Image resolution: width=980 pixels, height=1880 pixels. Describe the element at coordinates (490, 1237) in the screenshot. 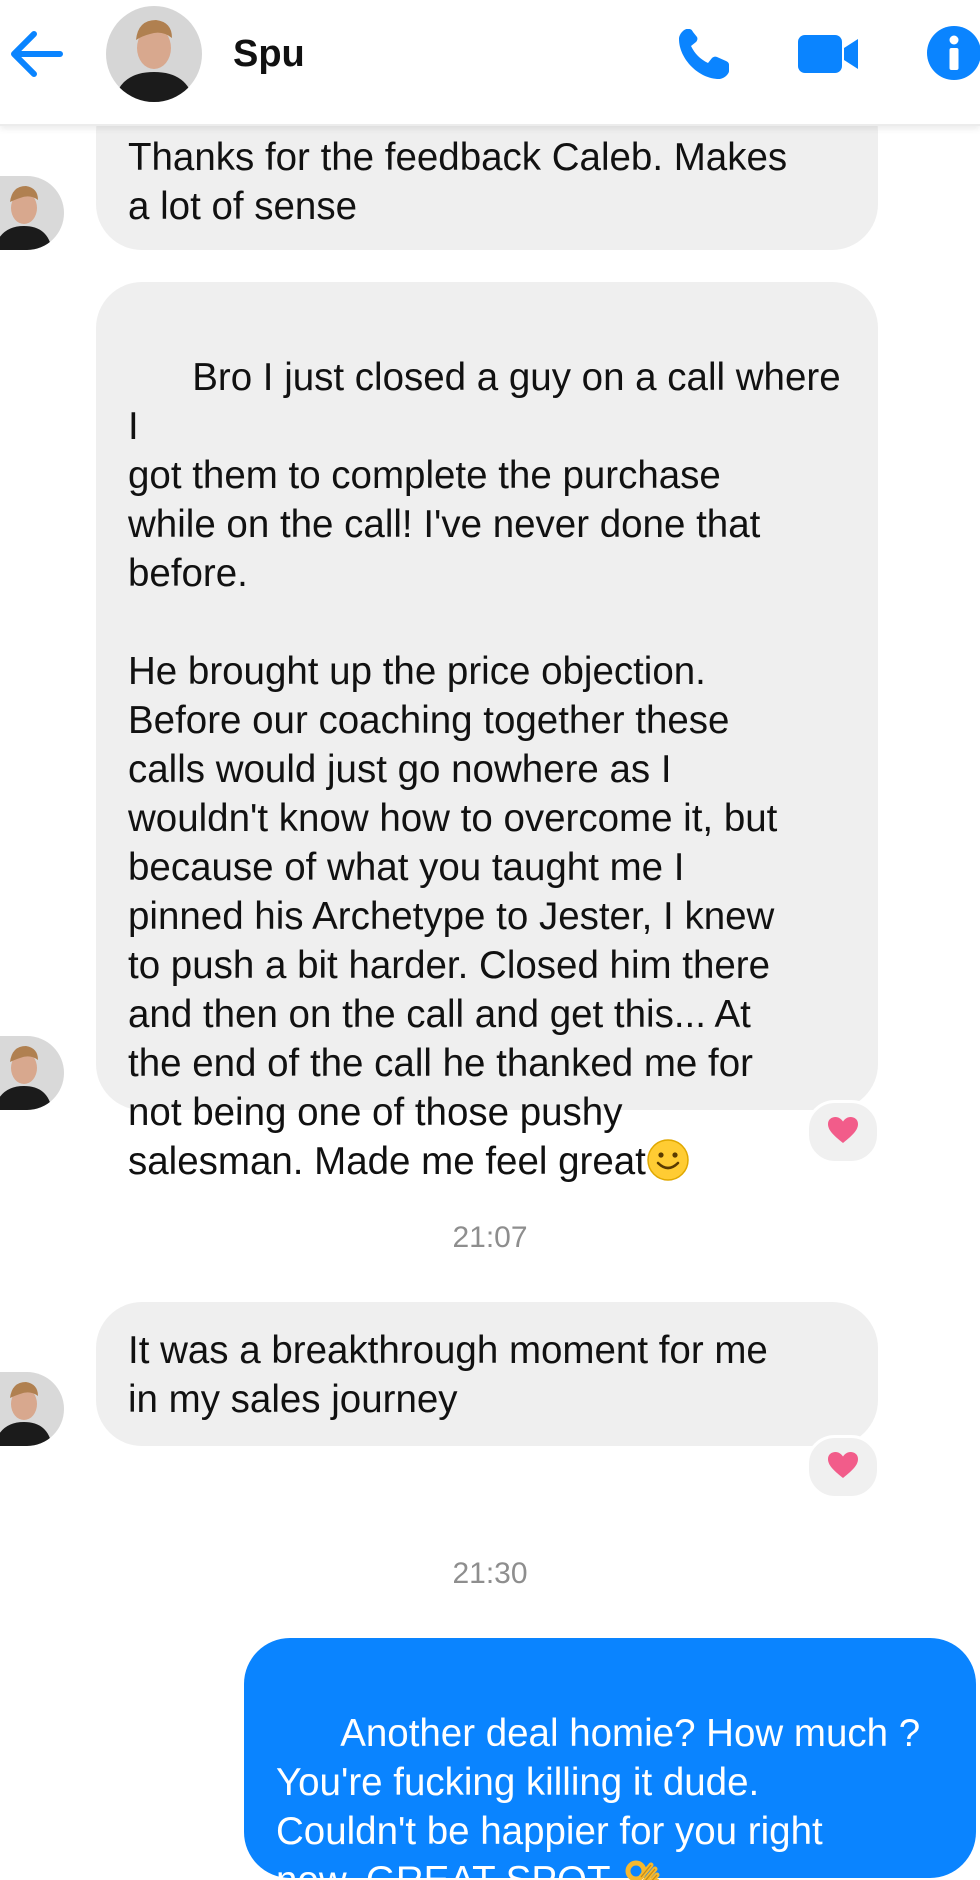

I see `timestamp: 21:07` at that location.